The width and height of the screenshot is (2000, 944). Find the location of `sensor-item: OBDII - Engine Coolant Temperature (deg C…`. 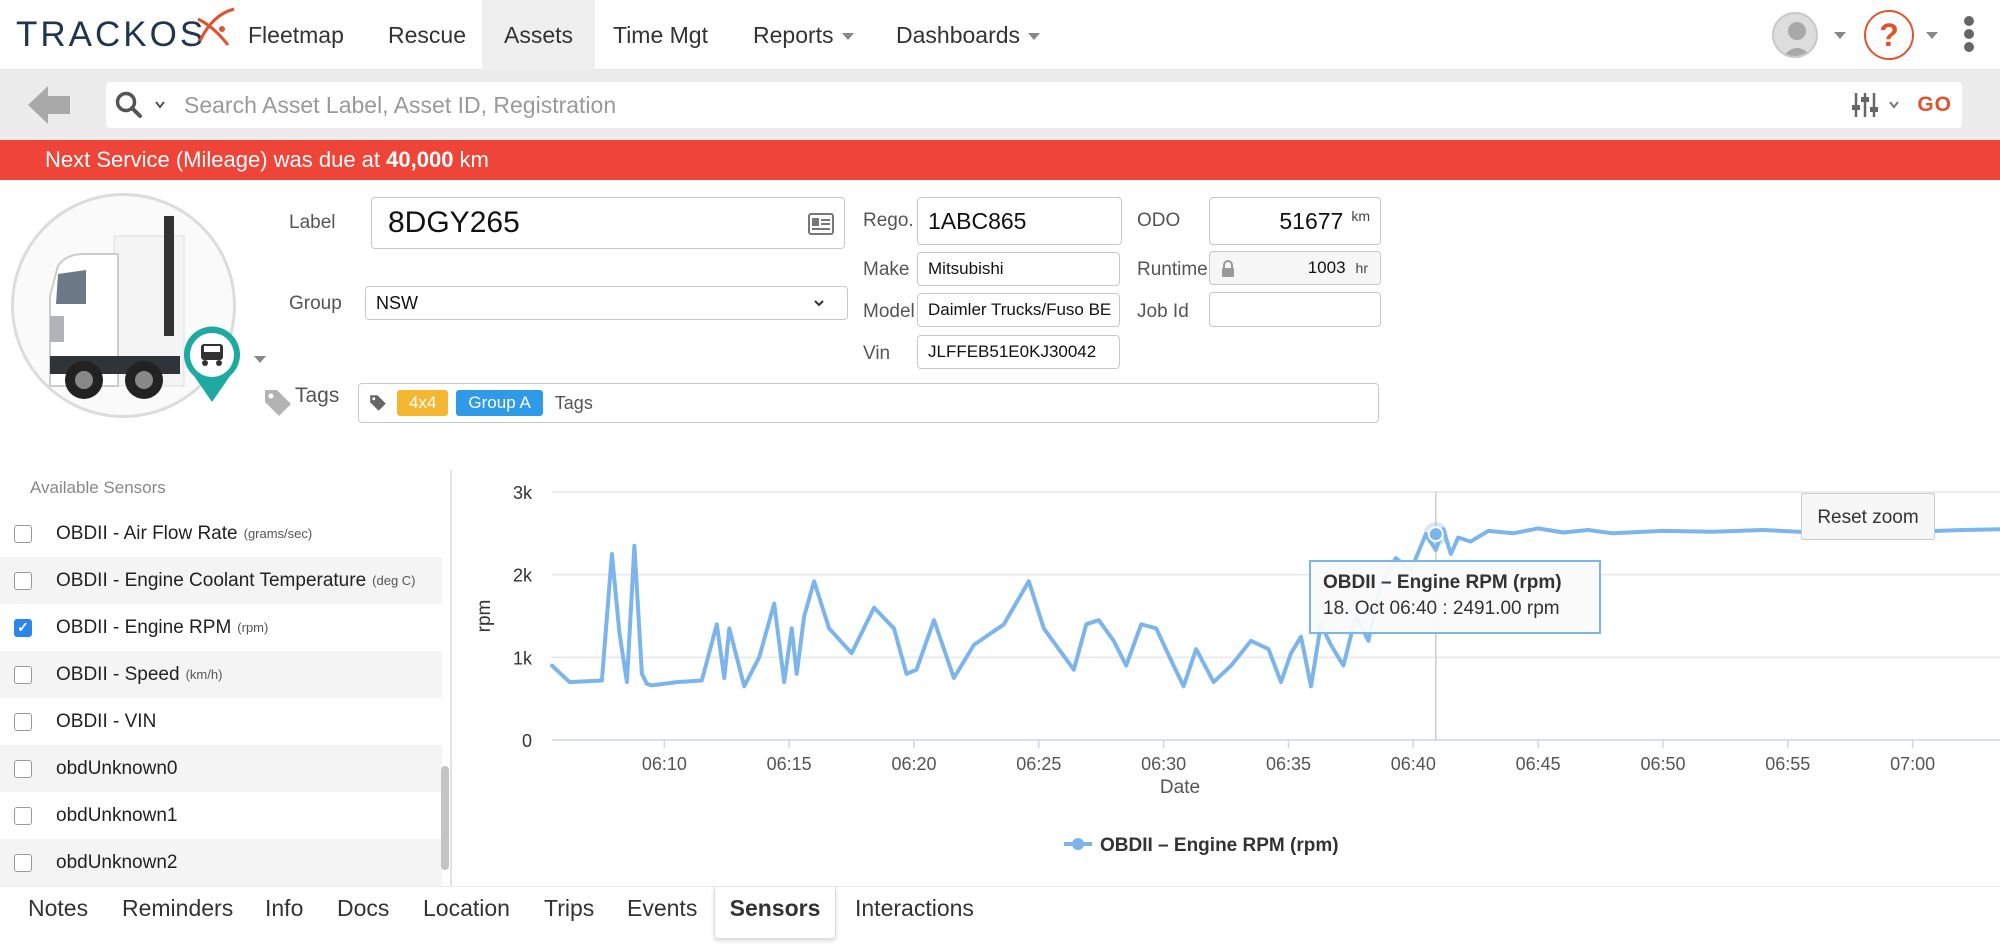

sensor-item: OBDII - Engine Coolant Temperature (deg C… is located at coordinates (221, 580).